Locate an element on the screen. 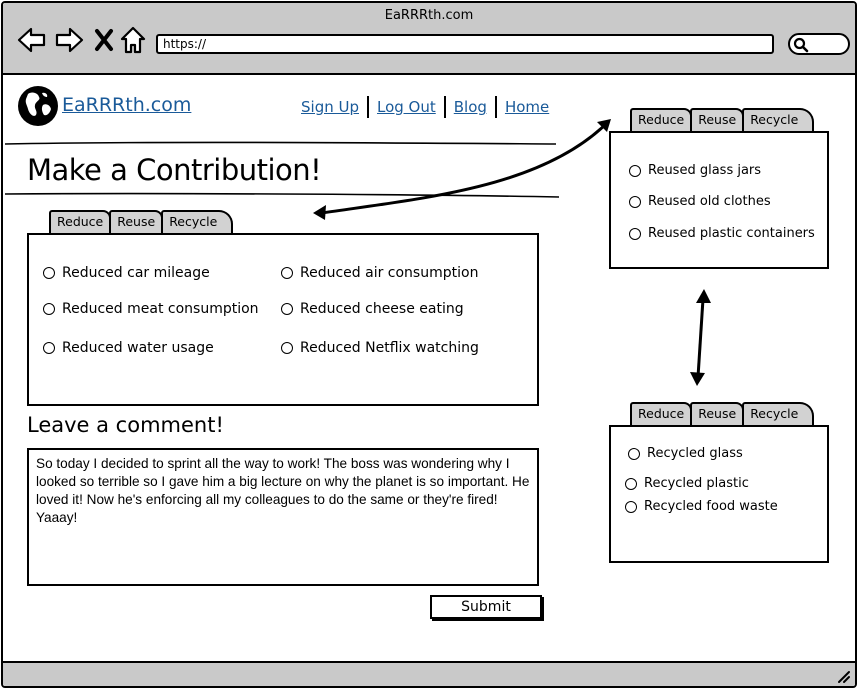  option-reduced-meat-consumption: Reduced meat consumption is located at coordinates (151, 309).